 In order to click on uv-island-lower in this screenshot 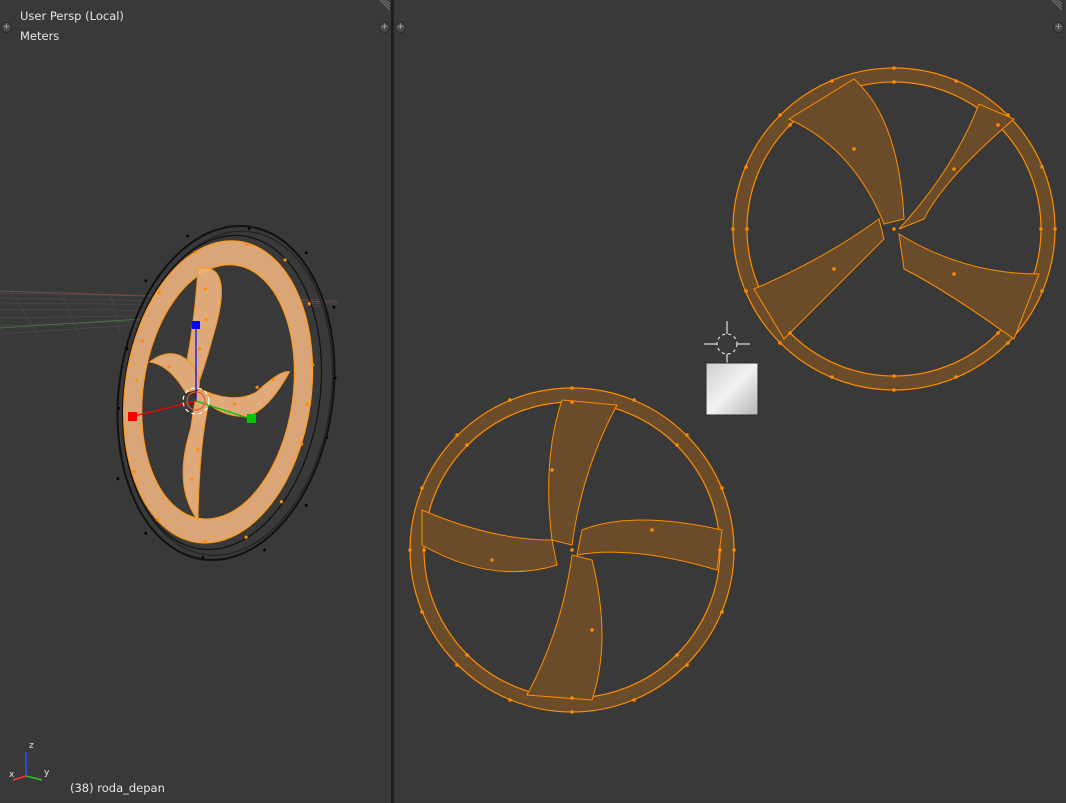, I will do `click(572, 550)`.